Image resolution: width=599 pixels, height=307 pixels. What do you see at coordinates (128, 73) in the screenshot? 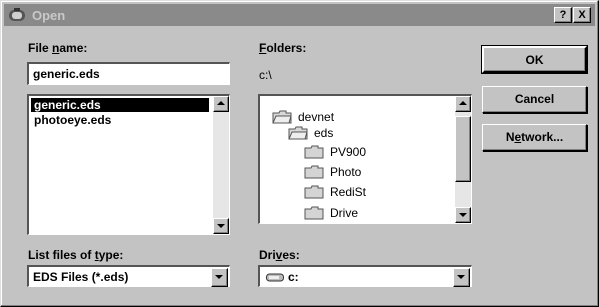
I see `file-name-input: generic.eds` at bounding box center [128, 73].